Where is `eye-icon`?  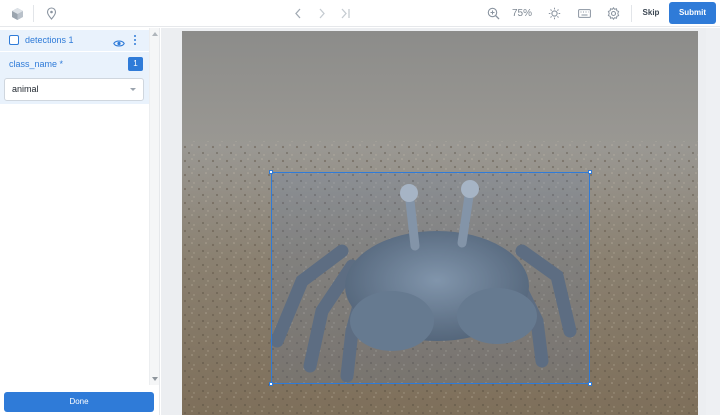 eye-icon is located at coordinates (119, 44).